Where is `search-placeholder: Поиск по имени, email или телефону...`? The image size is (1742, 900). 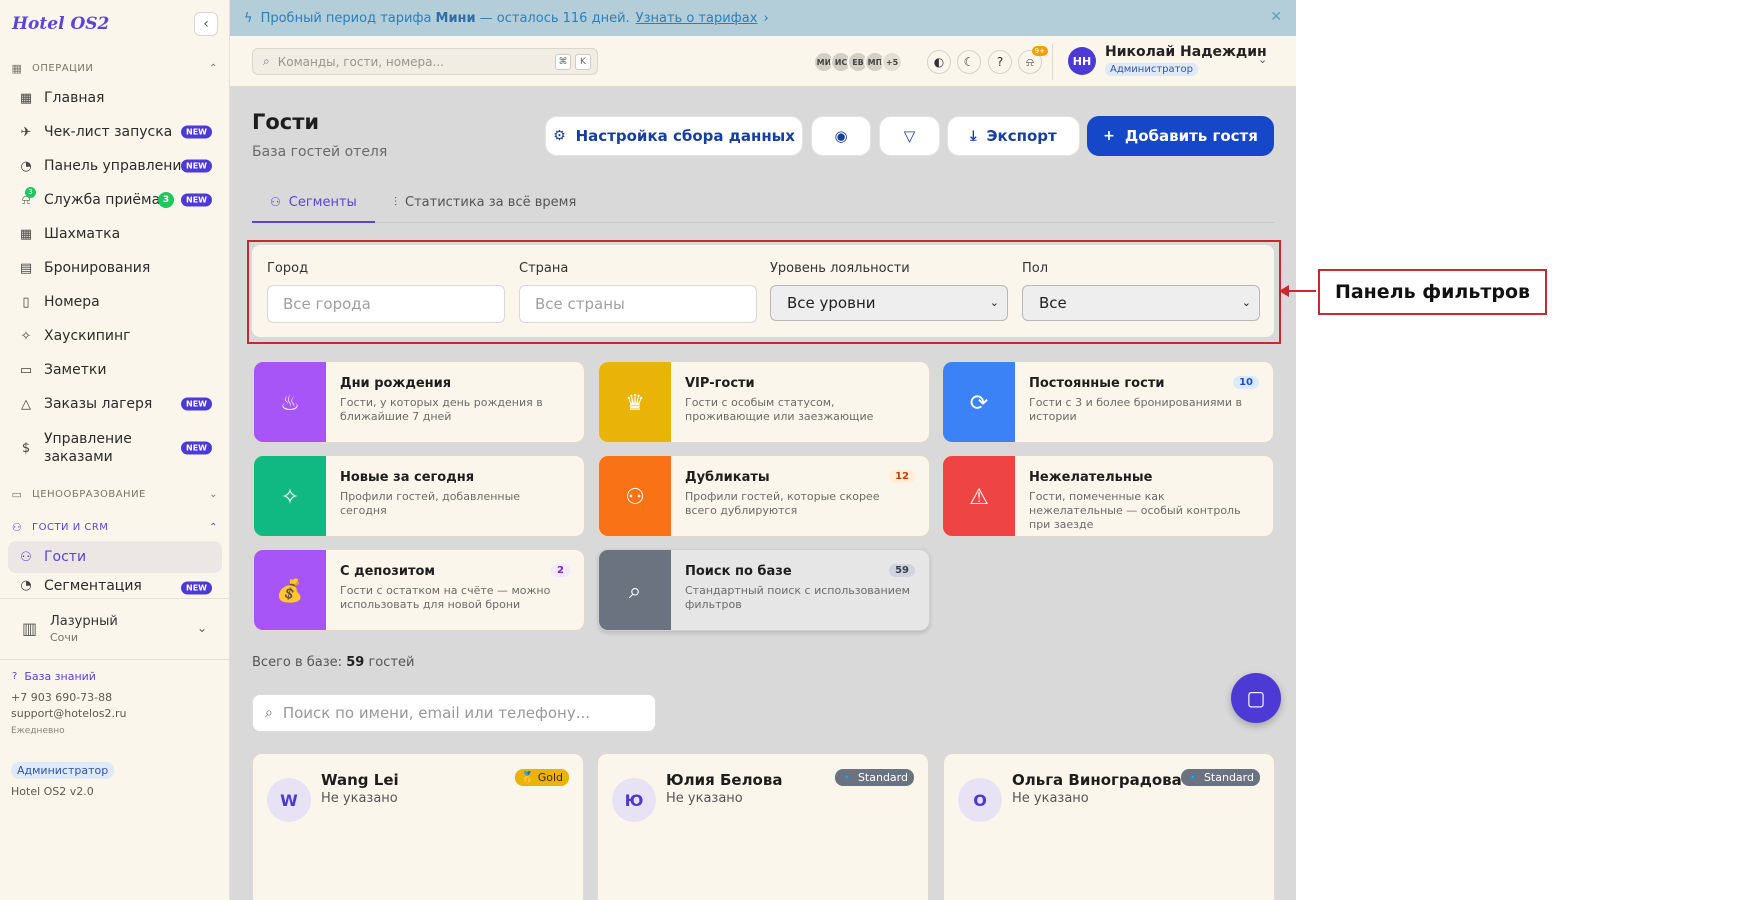 search-placeholder: Поиск по имени, email или телефону... is located at coordinates (436, 713).